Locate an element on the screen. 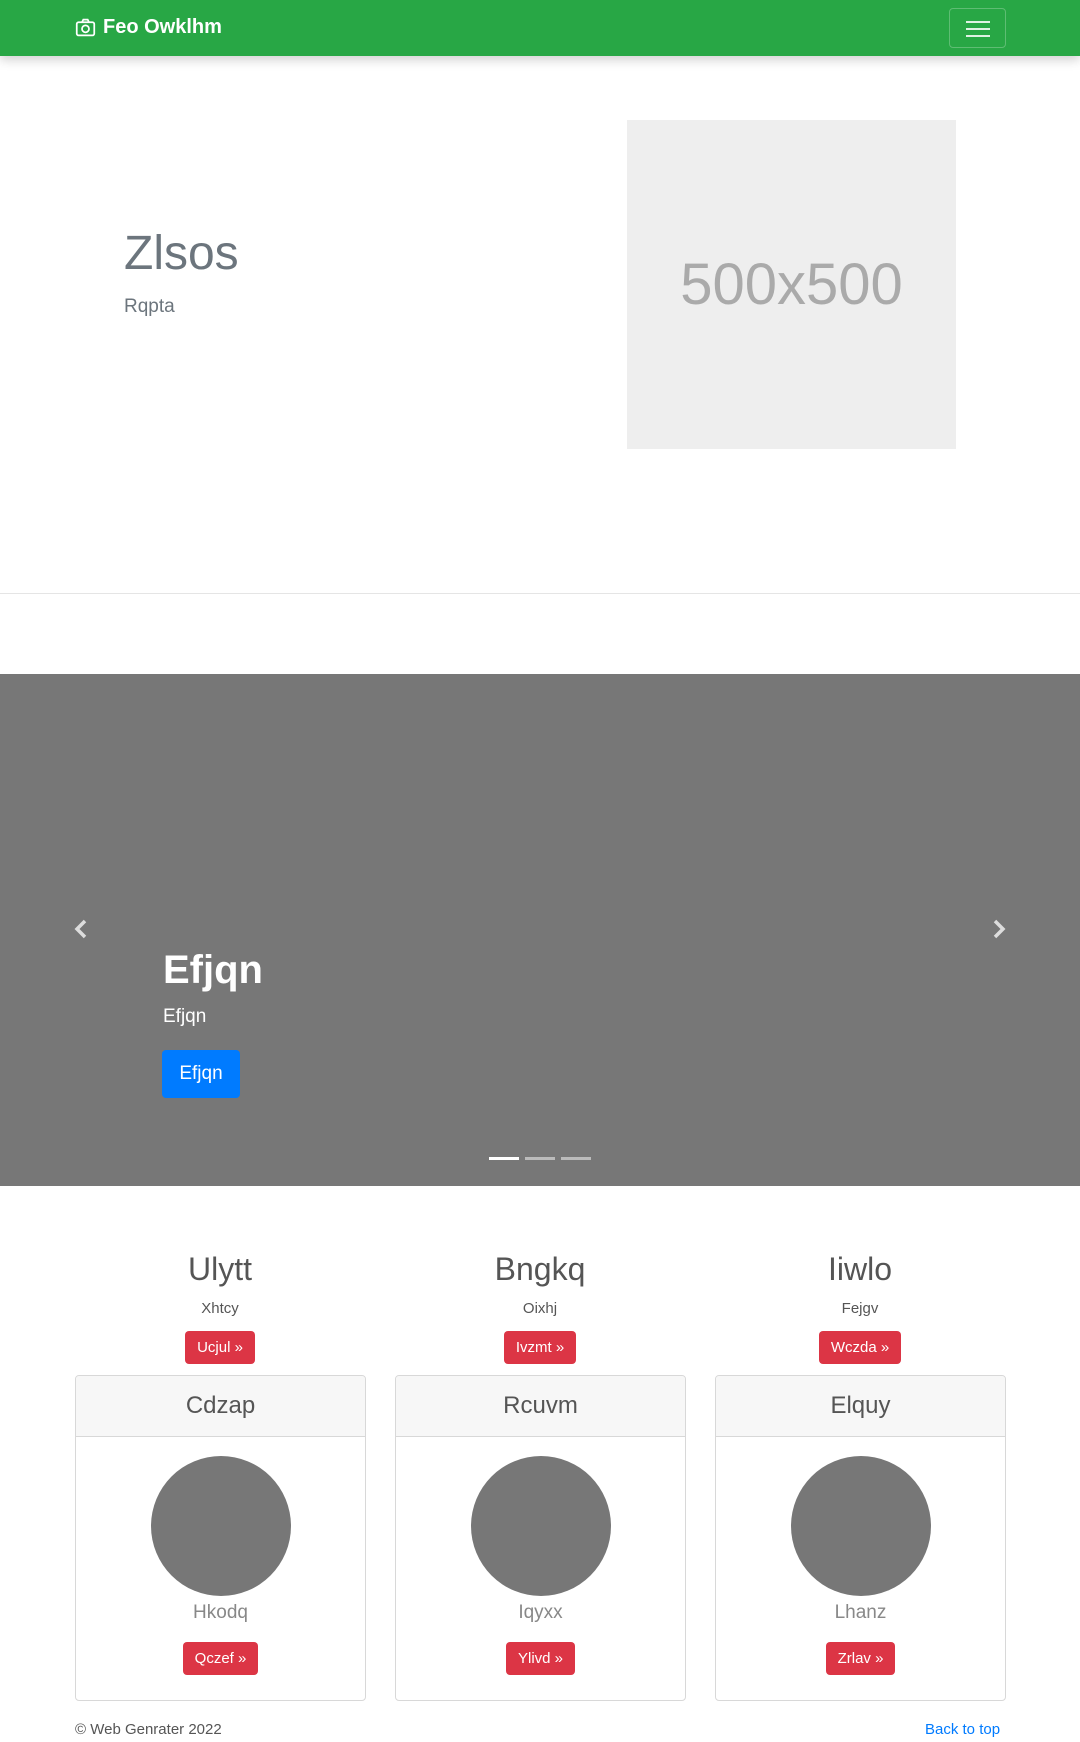 Image resolution: width=1080 pixels, height=1742 pixels. brand-link: Feo Owklhm is located at coordinates (148, 27).